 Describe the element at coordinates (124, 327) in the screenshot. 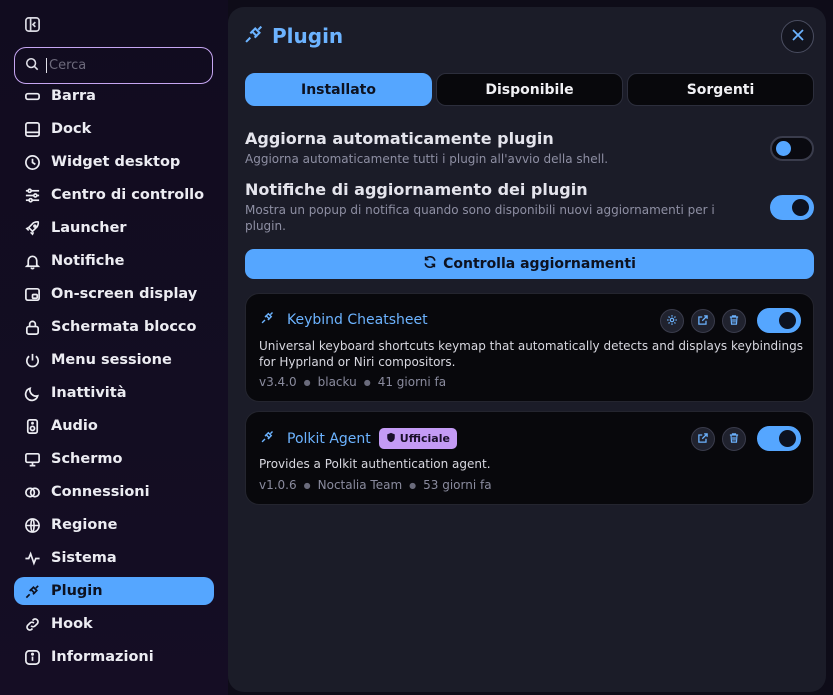

I see `sidebar-item-label: Schermata blocco` at that location.